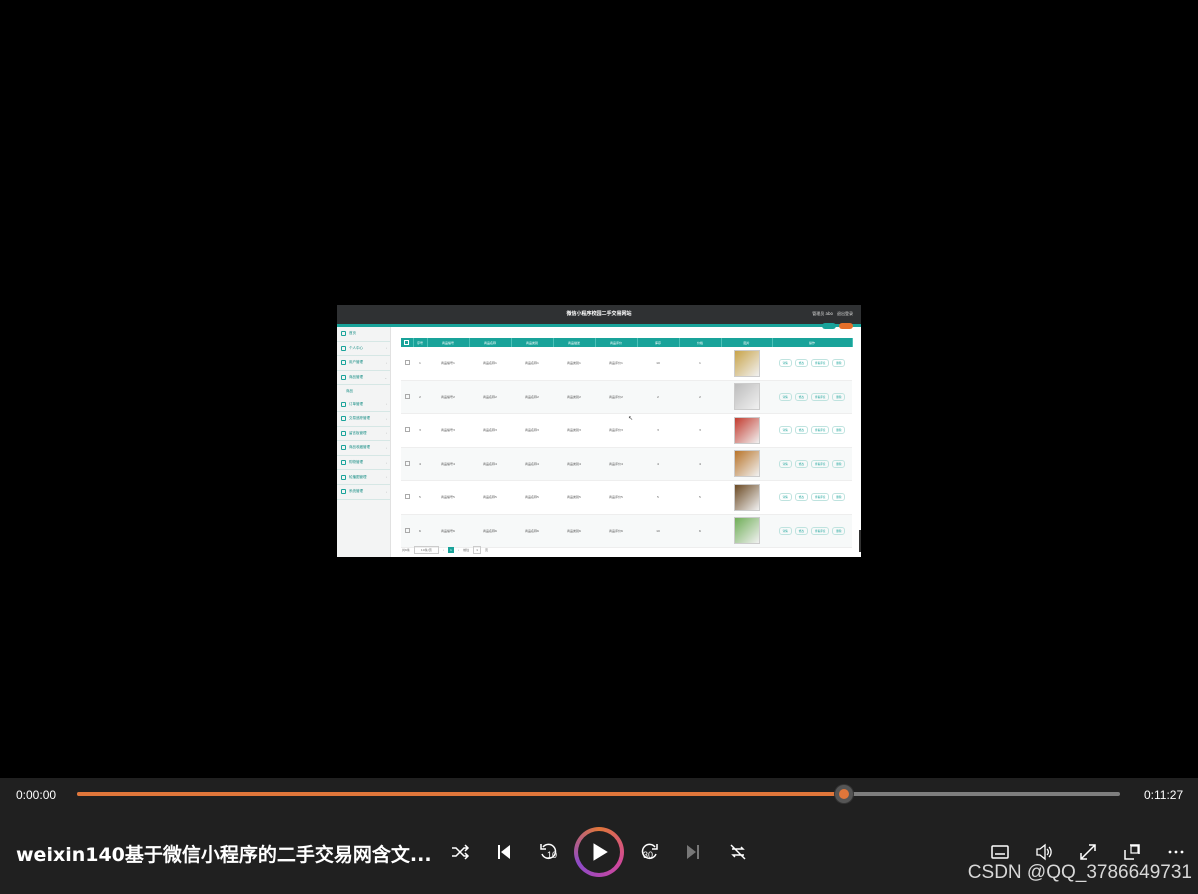  I want to click on shuffle-icon, so click(461, 852).